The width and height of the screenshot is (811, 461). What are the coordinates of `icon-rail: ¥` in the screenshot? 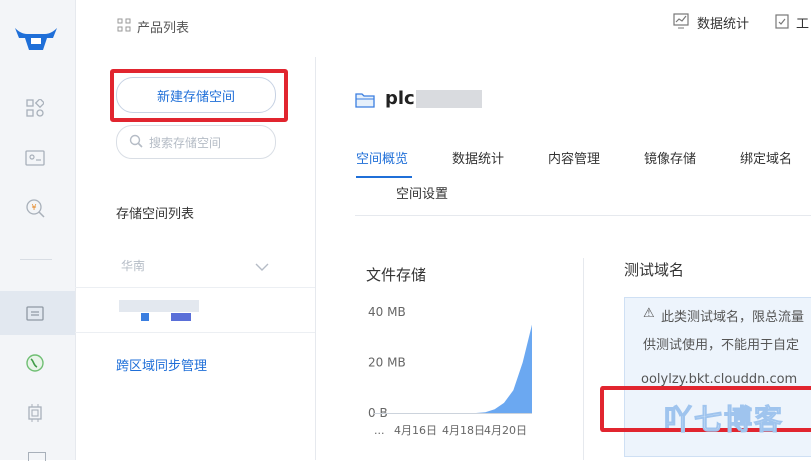 It's located at (38, 230).